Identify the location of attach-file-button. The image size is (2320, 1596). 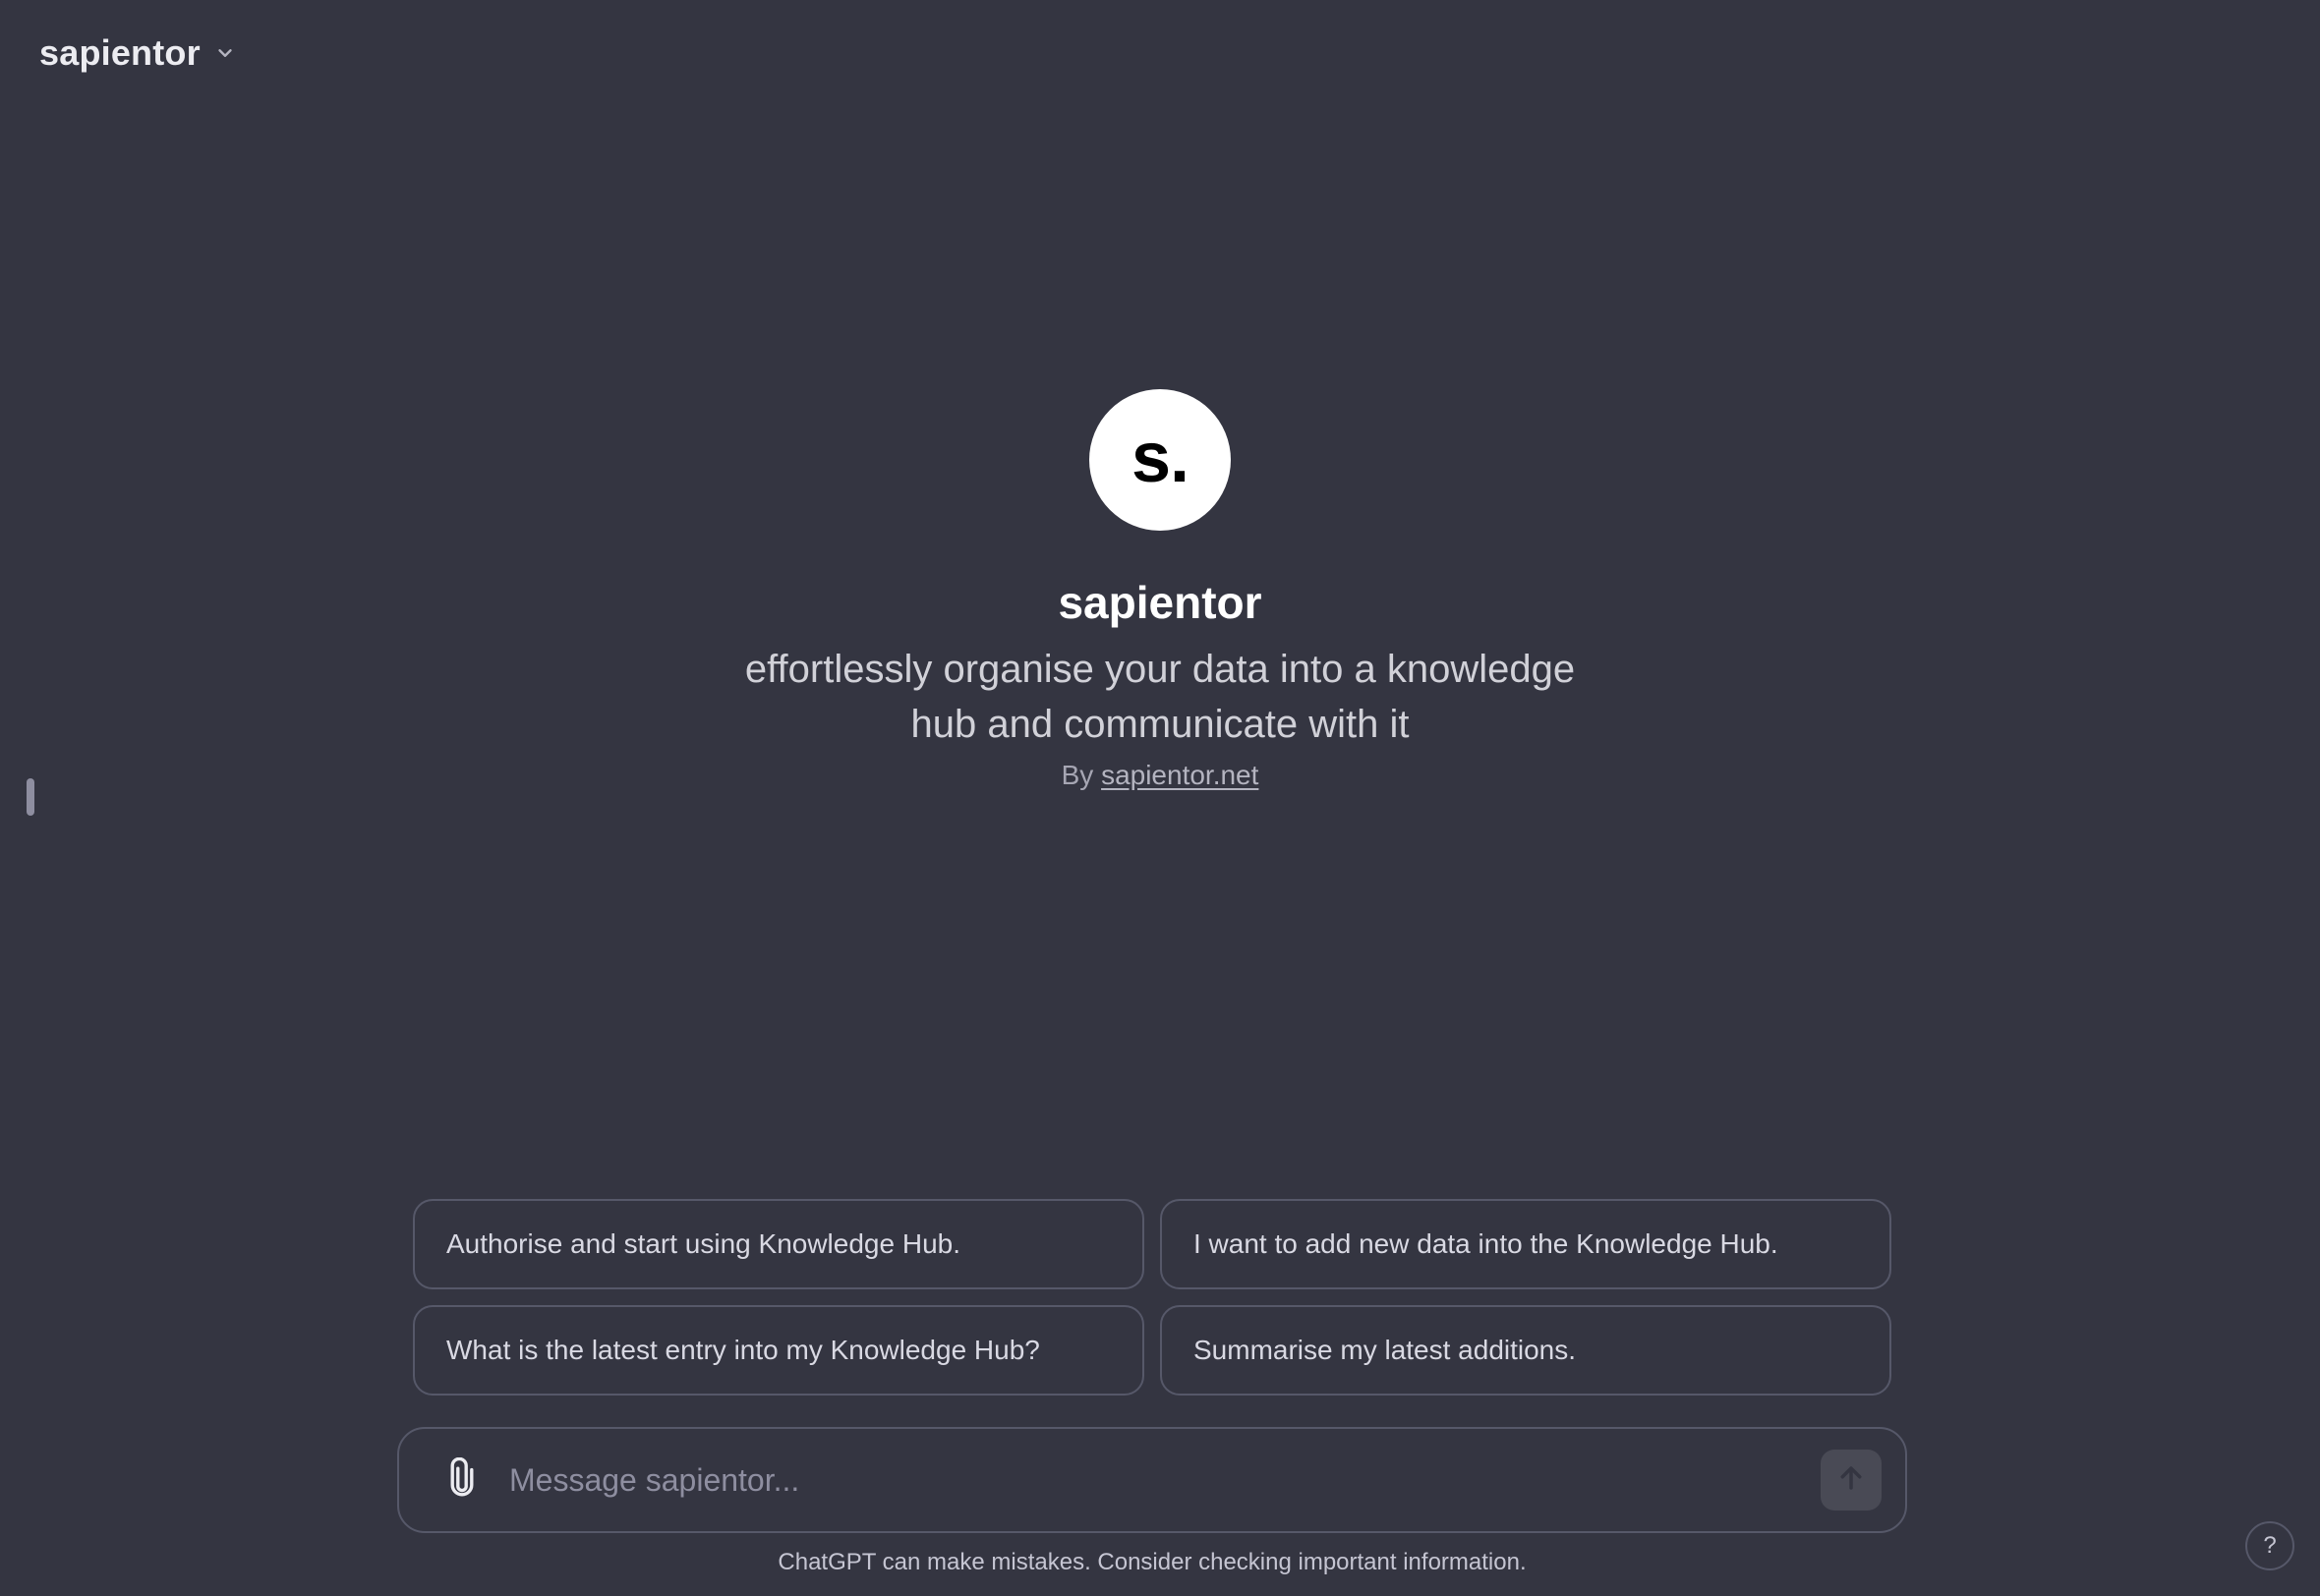
(462, 1480).